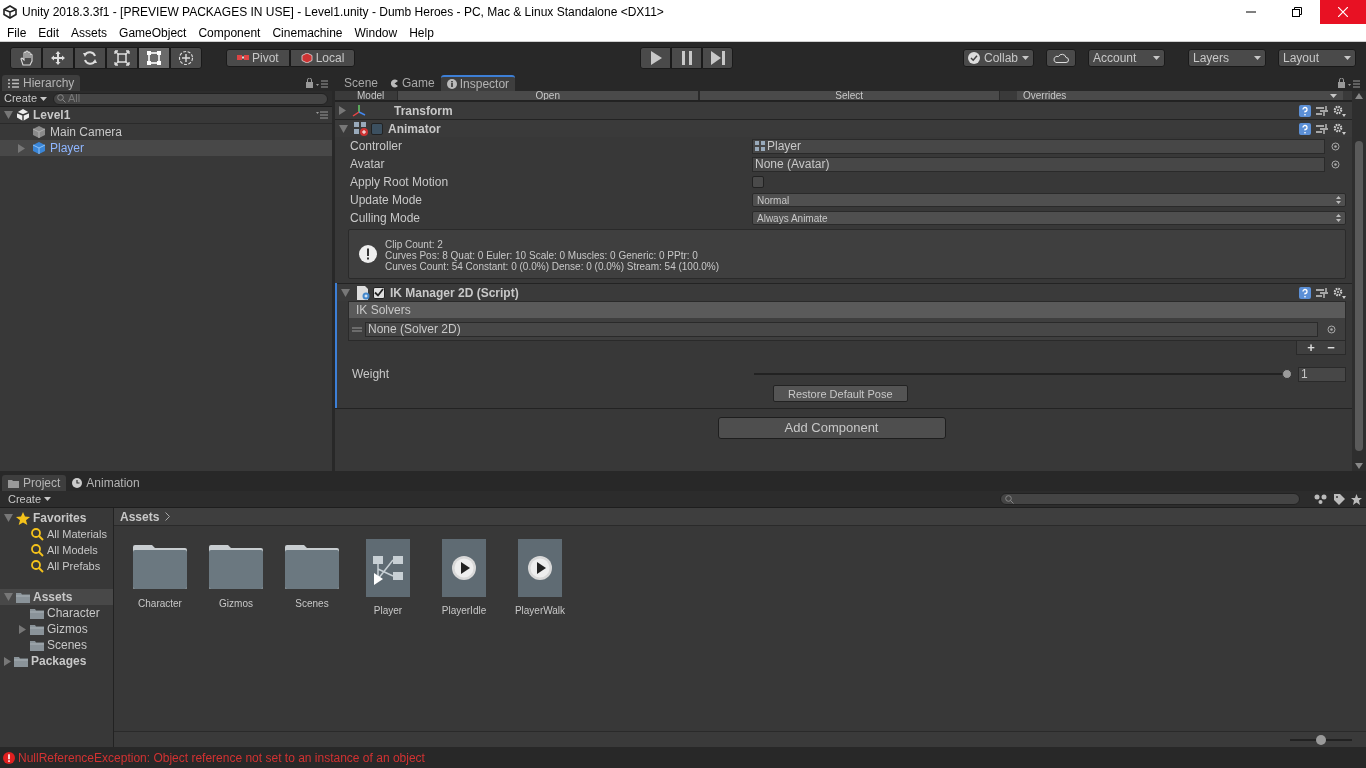 The width and height of the screenshot is (1366, 768). Describe the element at coordinates (1061, 58) in the screenshot. I see `cloud-button` at that location.